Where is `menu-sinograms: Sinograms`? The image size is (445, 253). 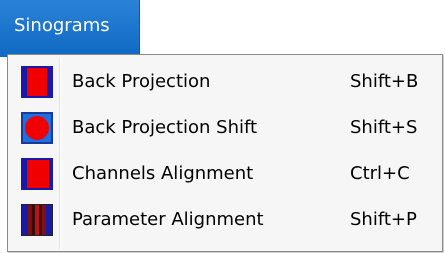
menu-sinograms: Sinograms is located at coordinates (70, 28).